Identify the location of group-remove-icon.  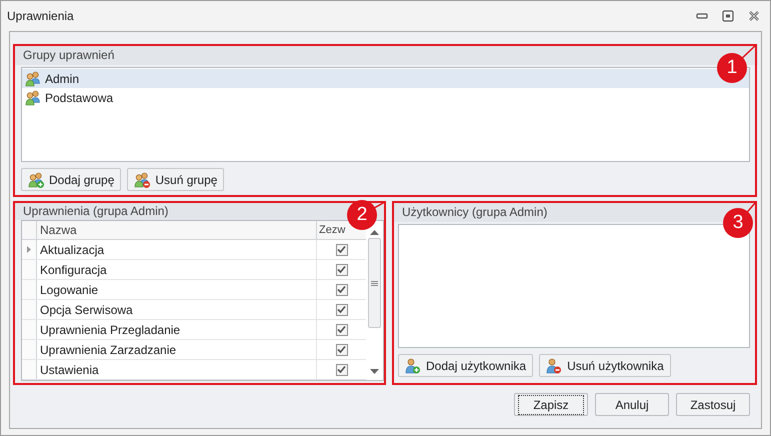
(142, 180).